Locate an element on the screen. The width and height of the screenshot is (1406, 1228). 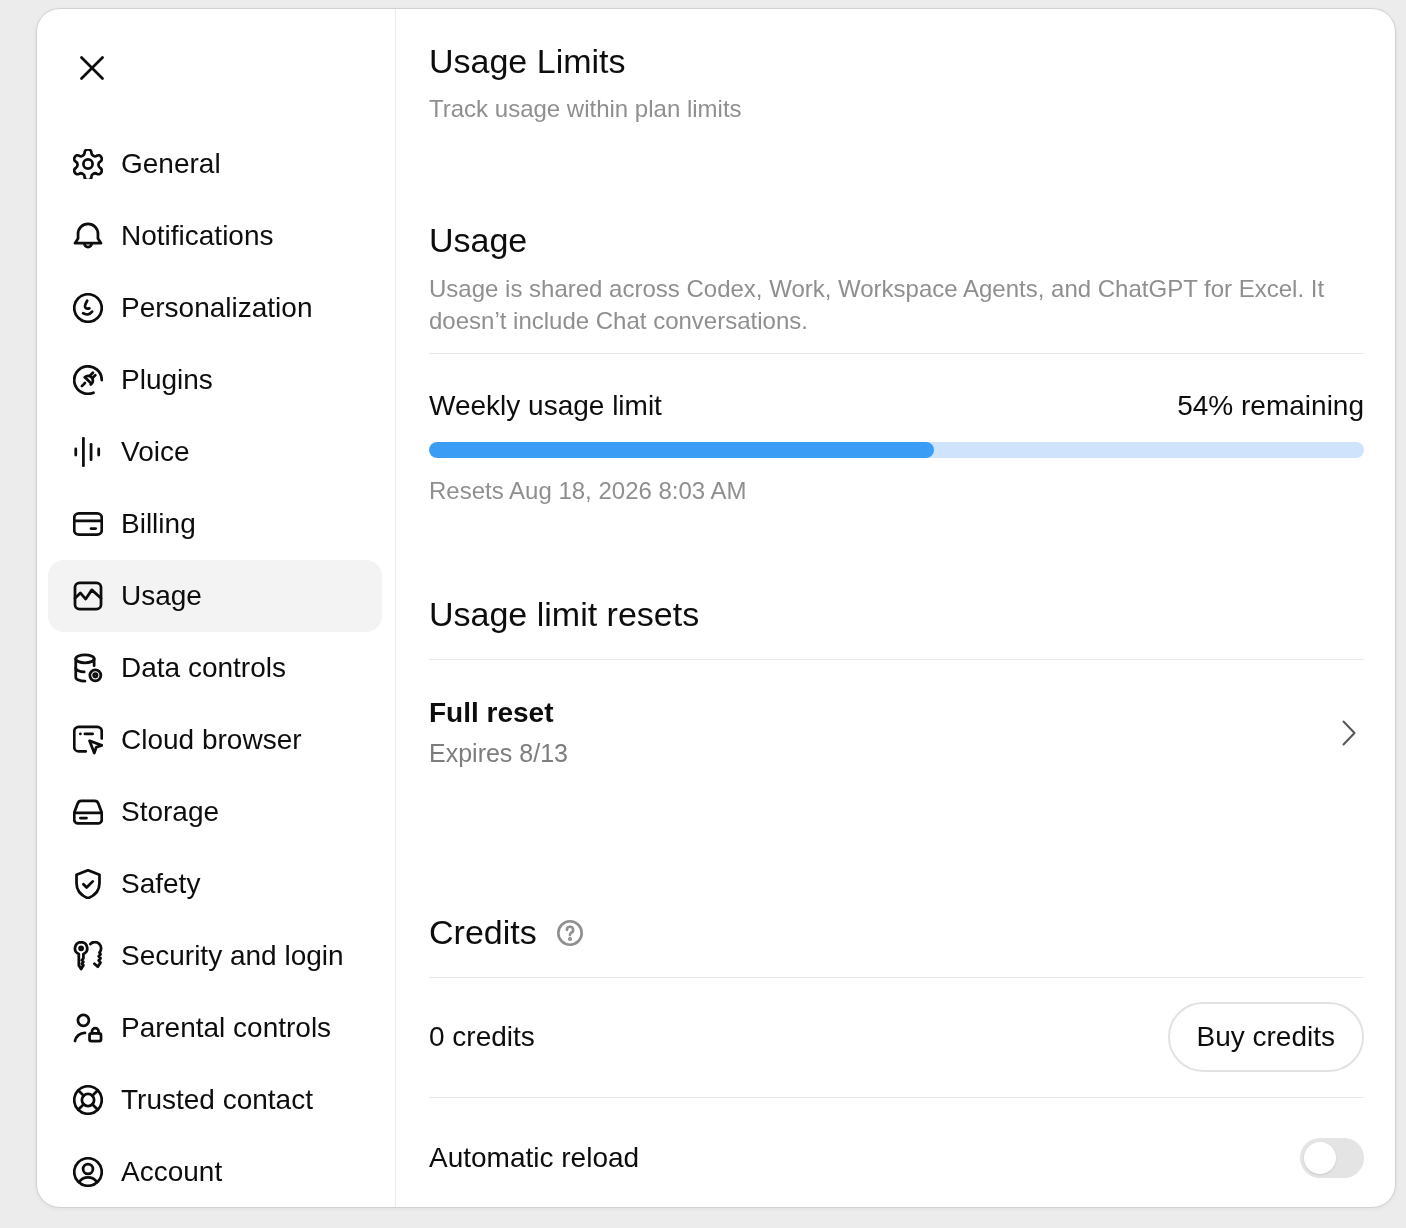
reset-date: Resets Aug 18, 2026 8:03 AM is located at coordinates (588, 491).